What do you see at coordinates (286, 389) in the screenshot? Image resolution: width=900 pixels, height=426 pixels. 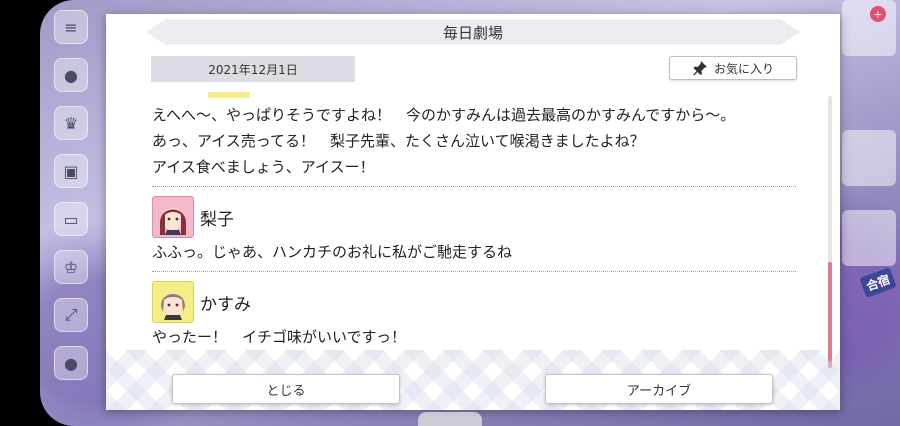 I see `close-button: とじる` at bounding box center [286, 389].